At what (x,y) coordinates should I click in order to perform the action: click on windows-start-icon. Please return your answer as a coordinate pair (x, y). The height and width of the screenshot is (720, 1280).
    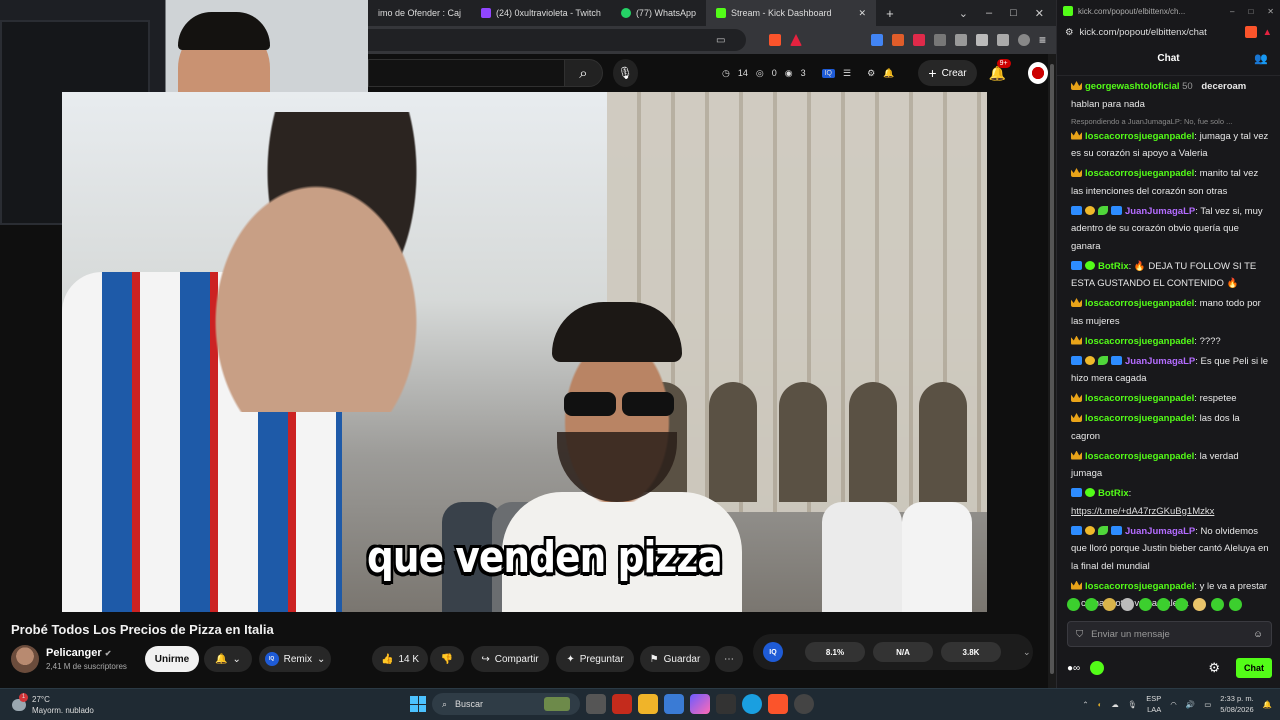
    Looking at the image, I should click on (418, 704).